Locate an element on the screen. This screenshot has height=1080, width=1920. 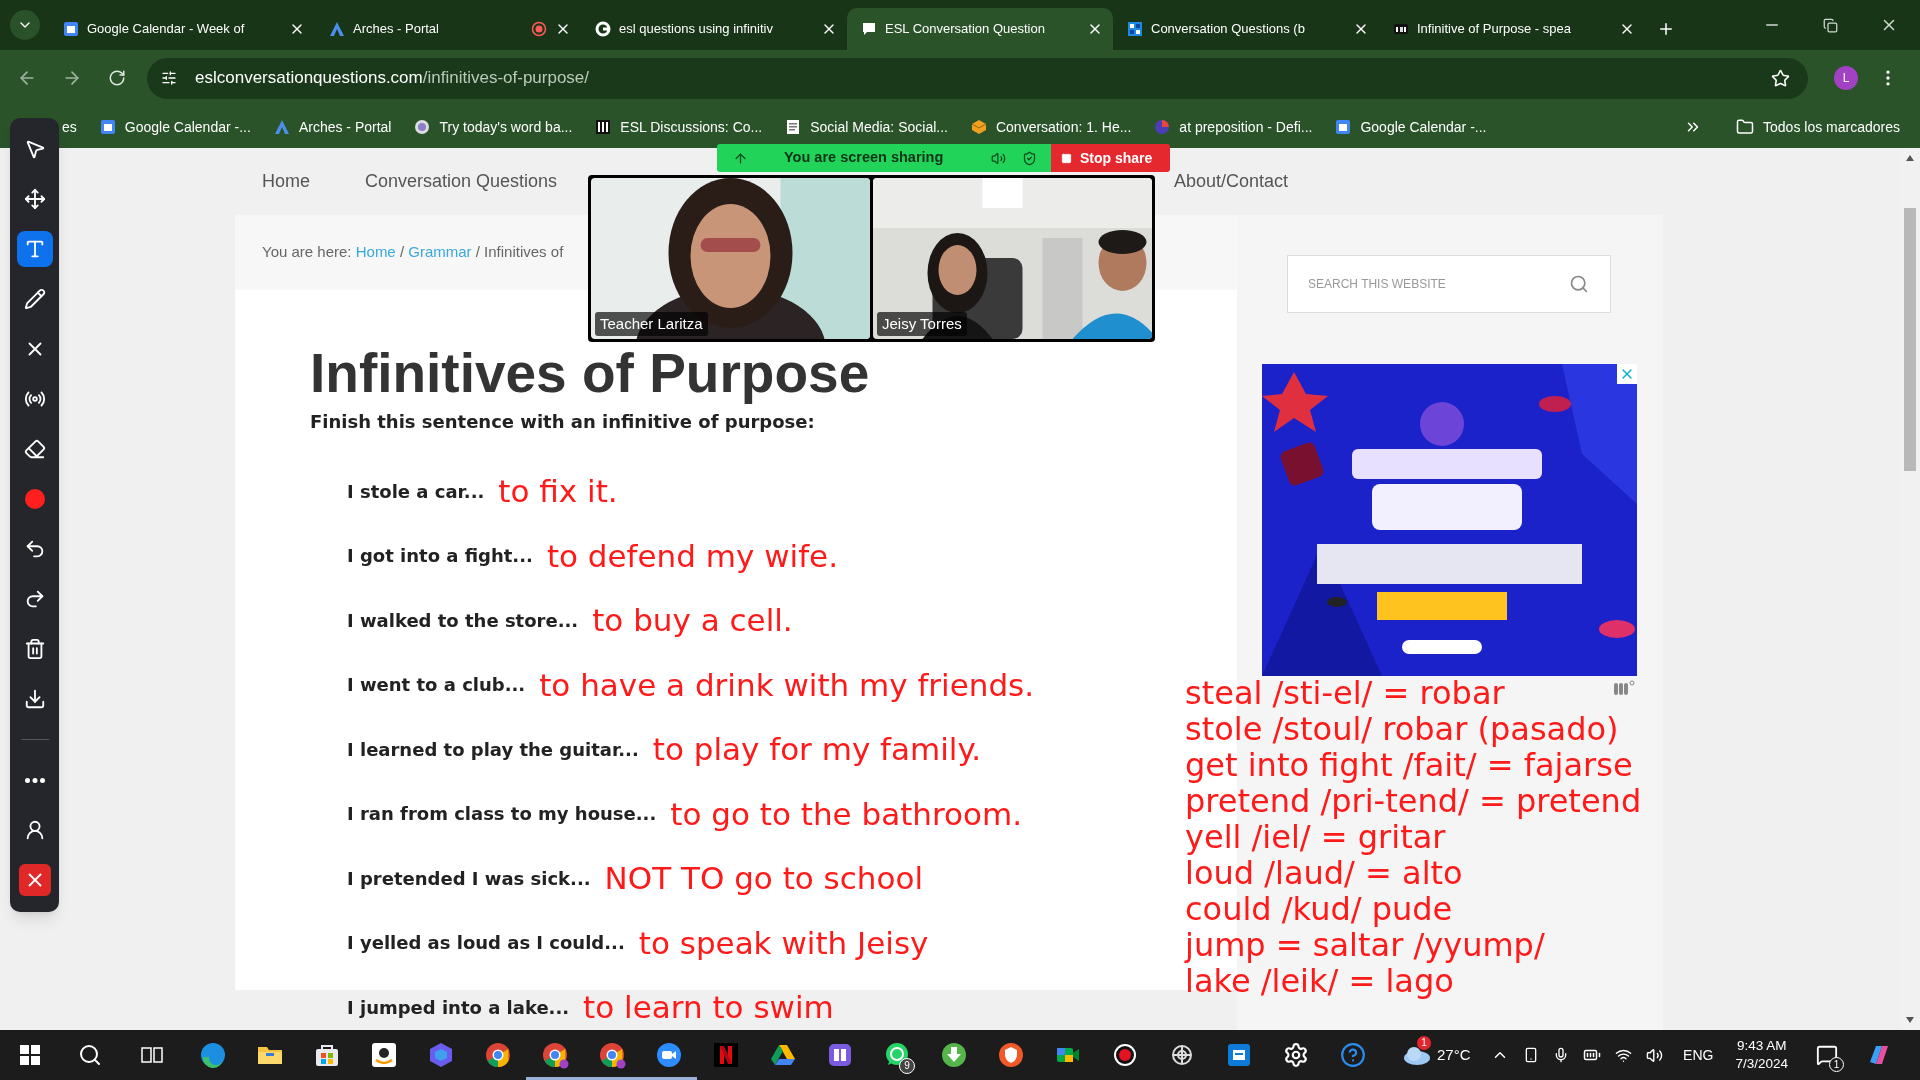
download-icon is located at coordinates (34, 699).